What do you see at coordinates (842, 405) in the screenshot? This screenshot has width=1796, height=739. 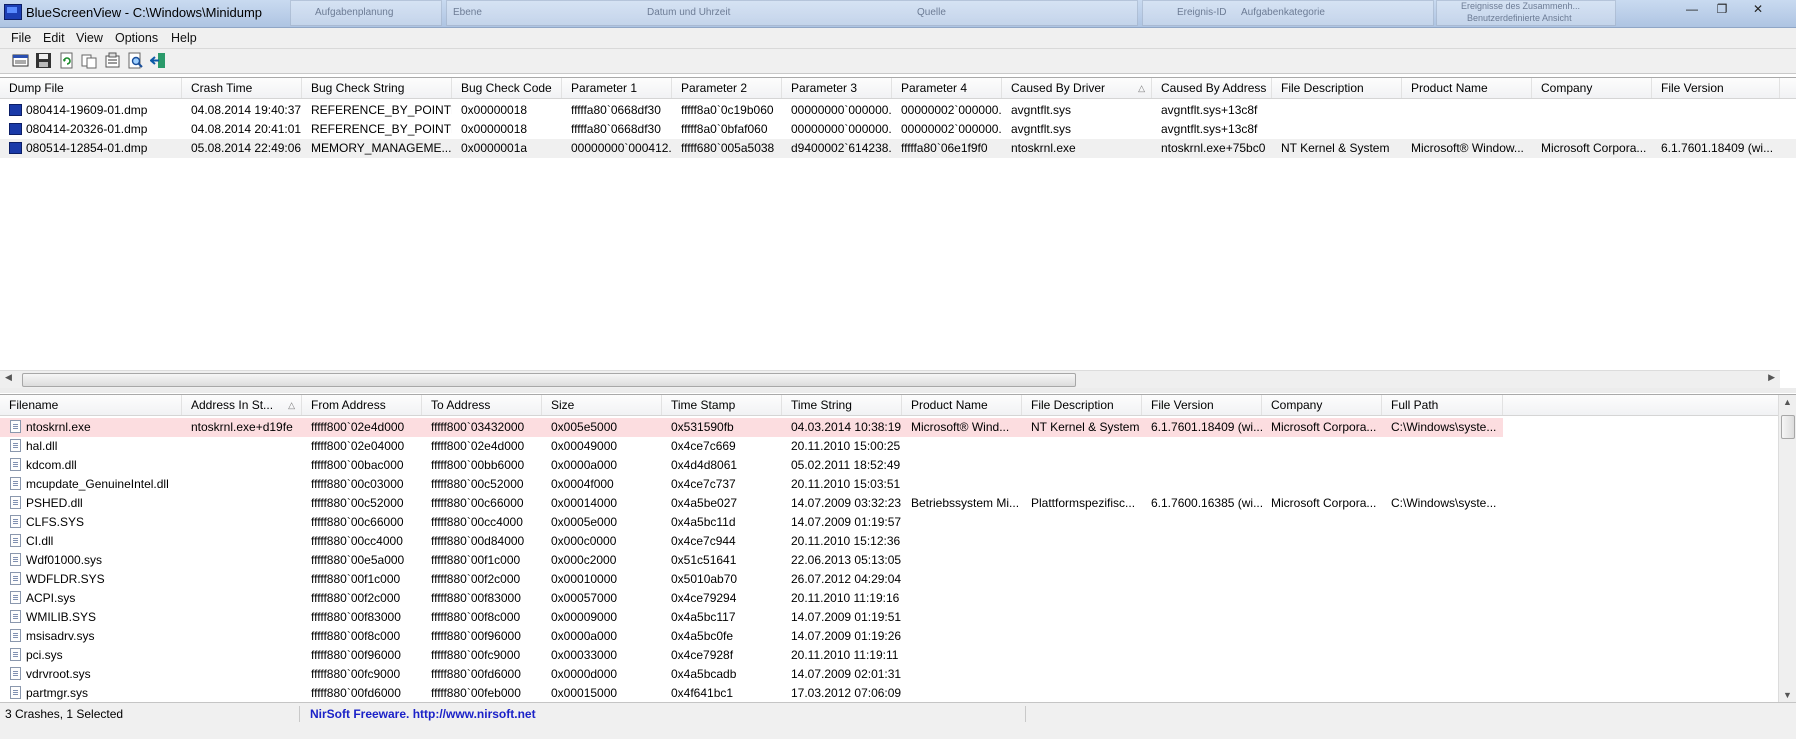 I see `column-header: Time String` at bounding box center [842, 405].